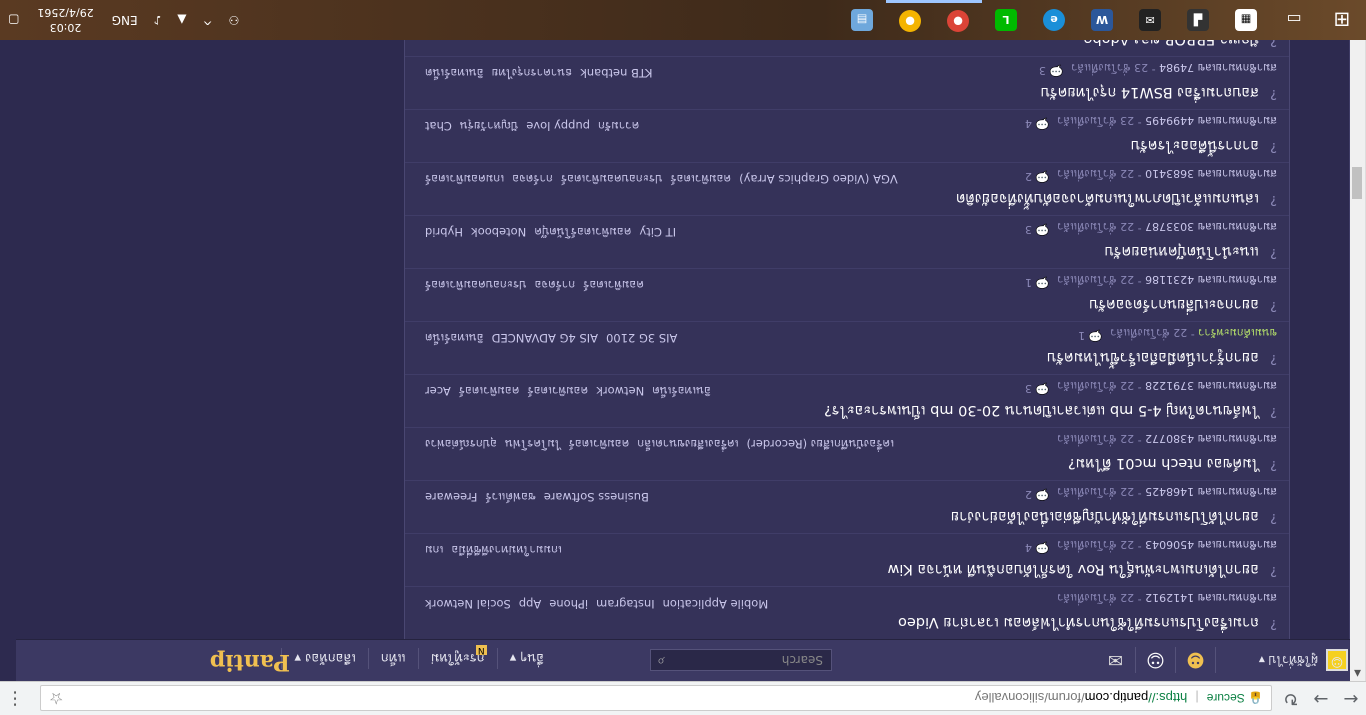 This screenshot has height=715, width=1366. What do you see at coordinates (498, 232) in the screenshot?
I see `tag-link: Notebook` at bounding box center [498, 232].